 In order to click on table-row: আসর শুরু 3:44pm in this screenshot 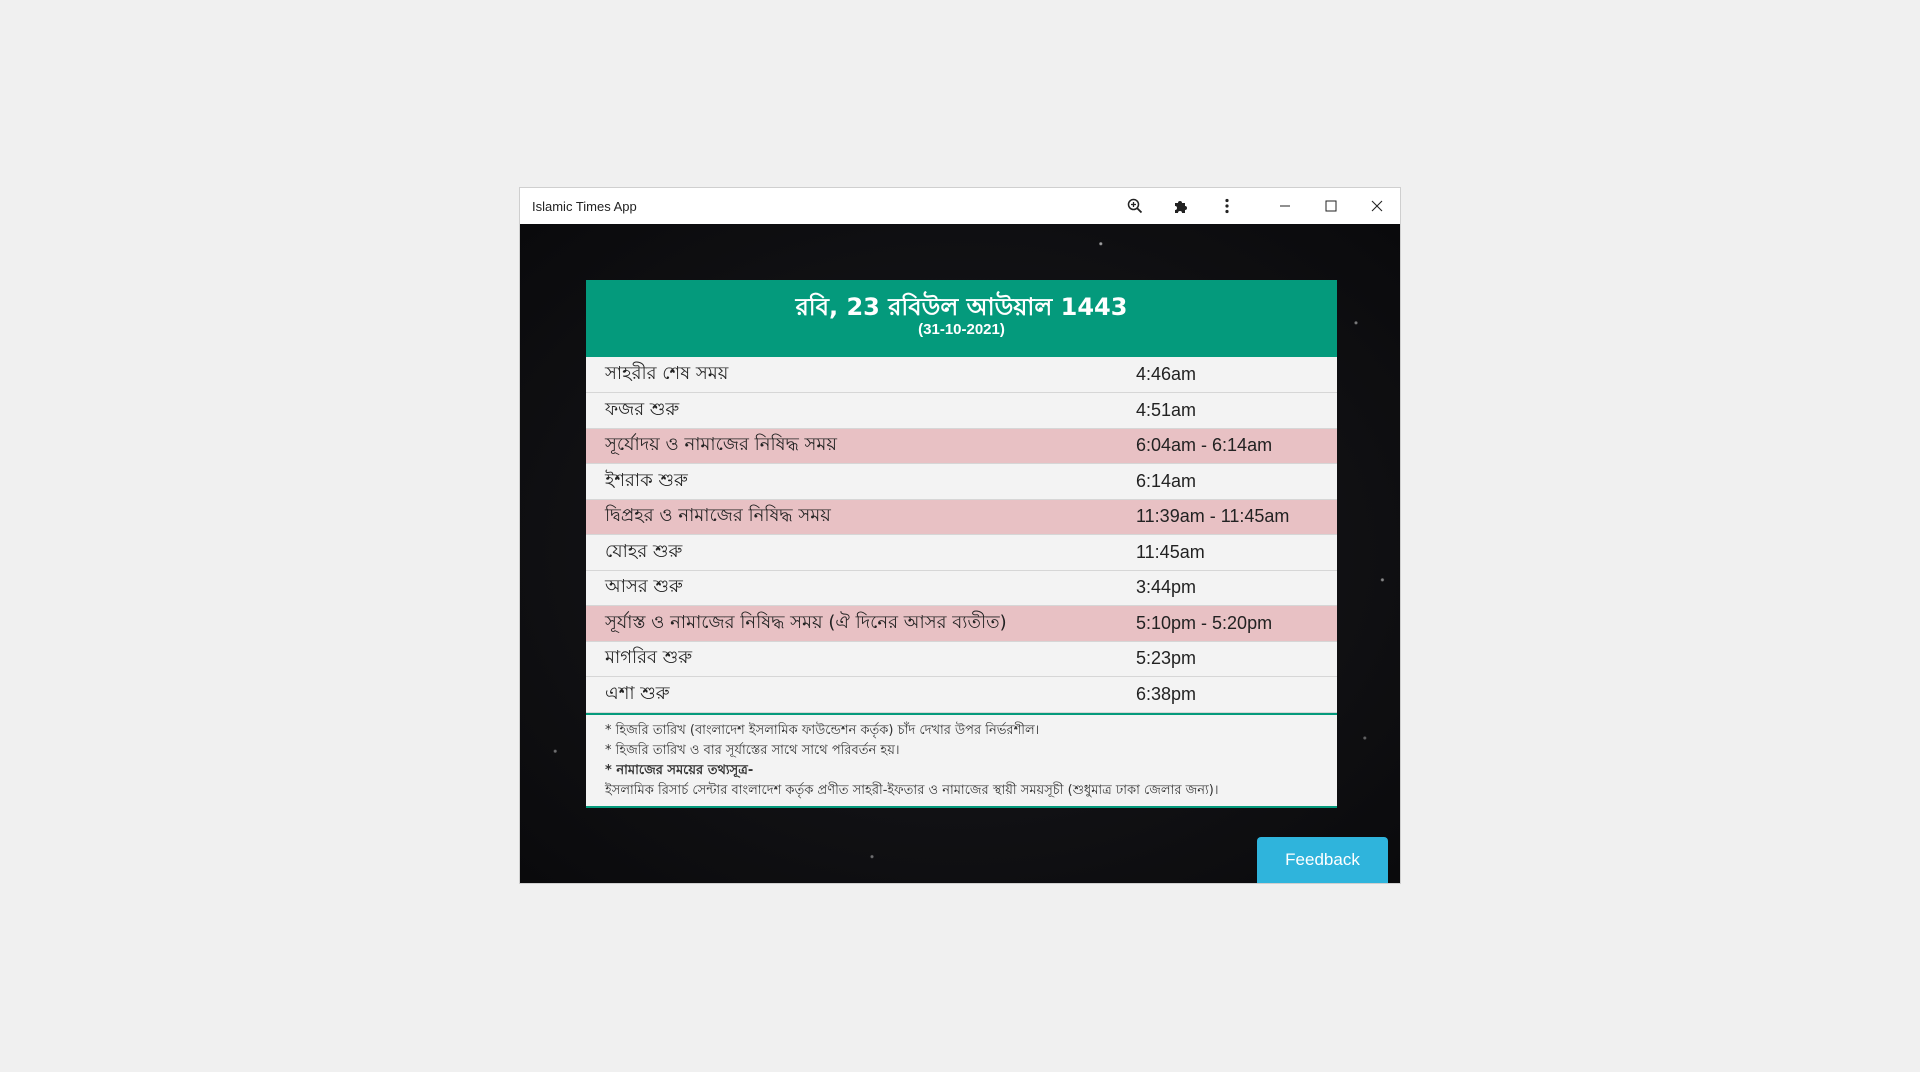, I will do `click(961, 588)`.